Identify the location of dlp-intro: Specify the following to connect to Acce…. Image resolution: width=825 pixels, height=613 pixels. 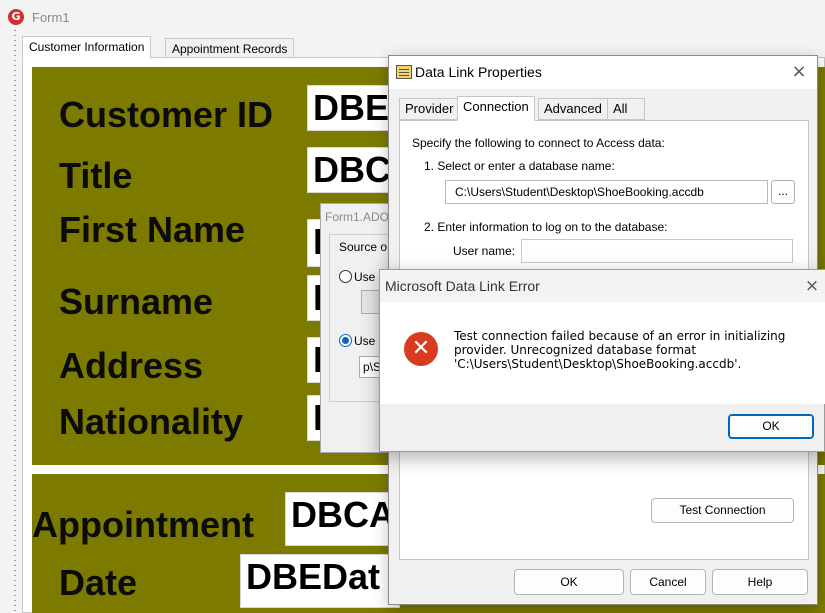
(538, 143).